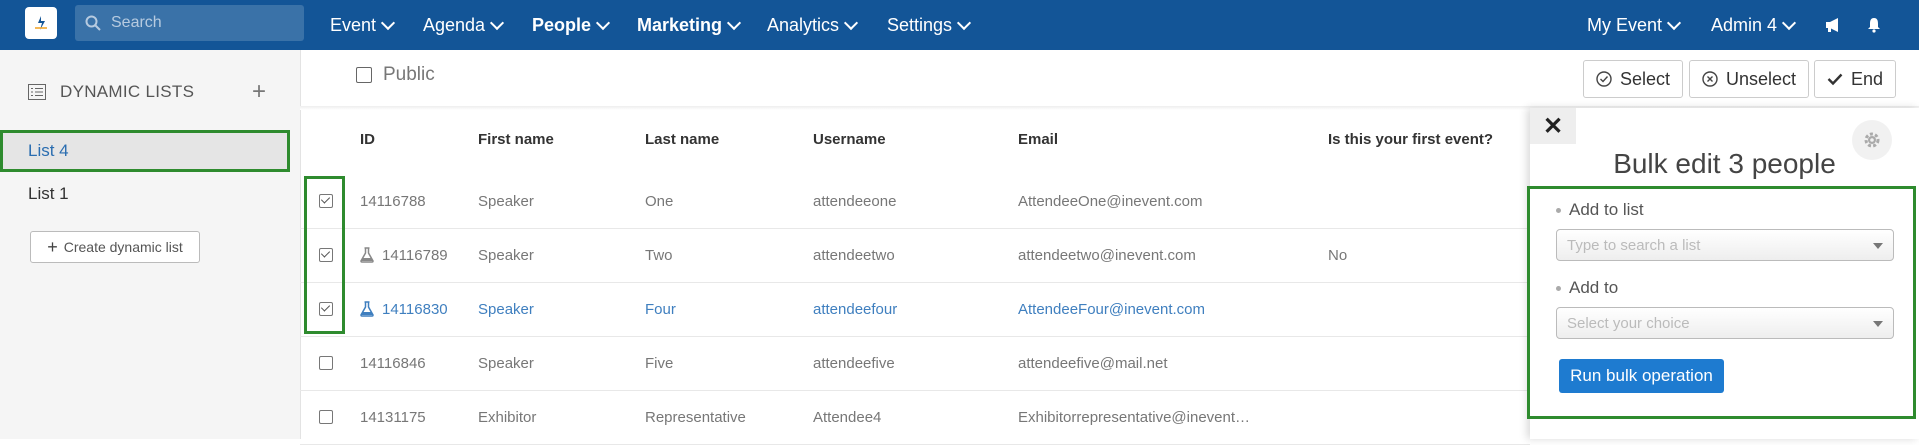  What do you see at coordinates (364, 75) in the screenshot?
I see `public-checkbox` at bounding box center [364, 75].